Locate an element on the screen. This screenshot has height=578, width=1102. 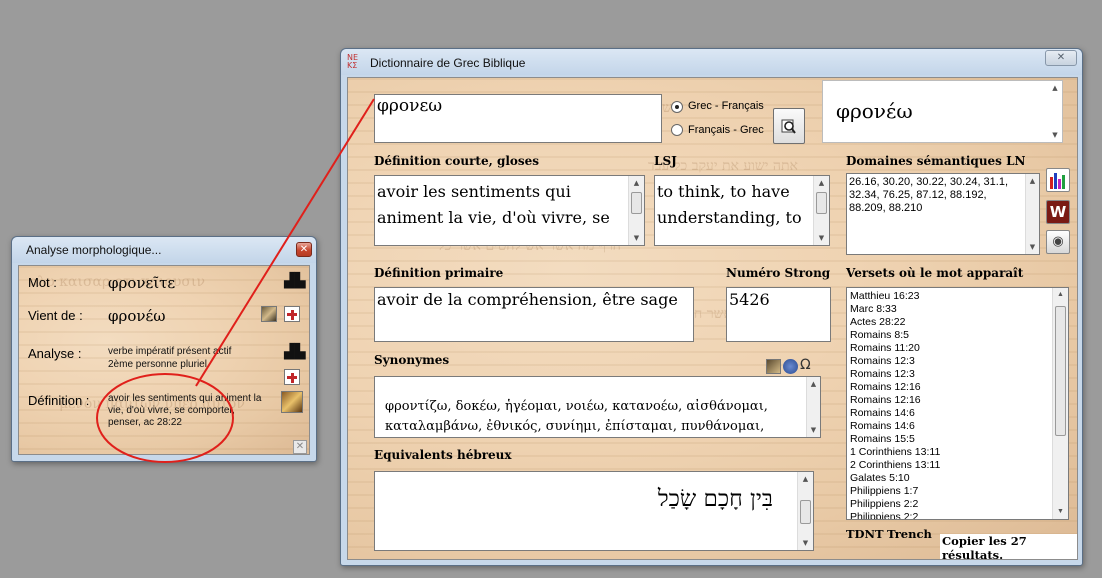
magnifier-icon is located at coordinates (788, 126).